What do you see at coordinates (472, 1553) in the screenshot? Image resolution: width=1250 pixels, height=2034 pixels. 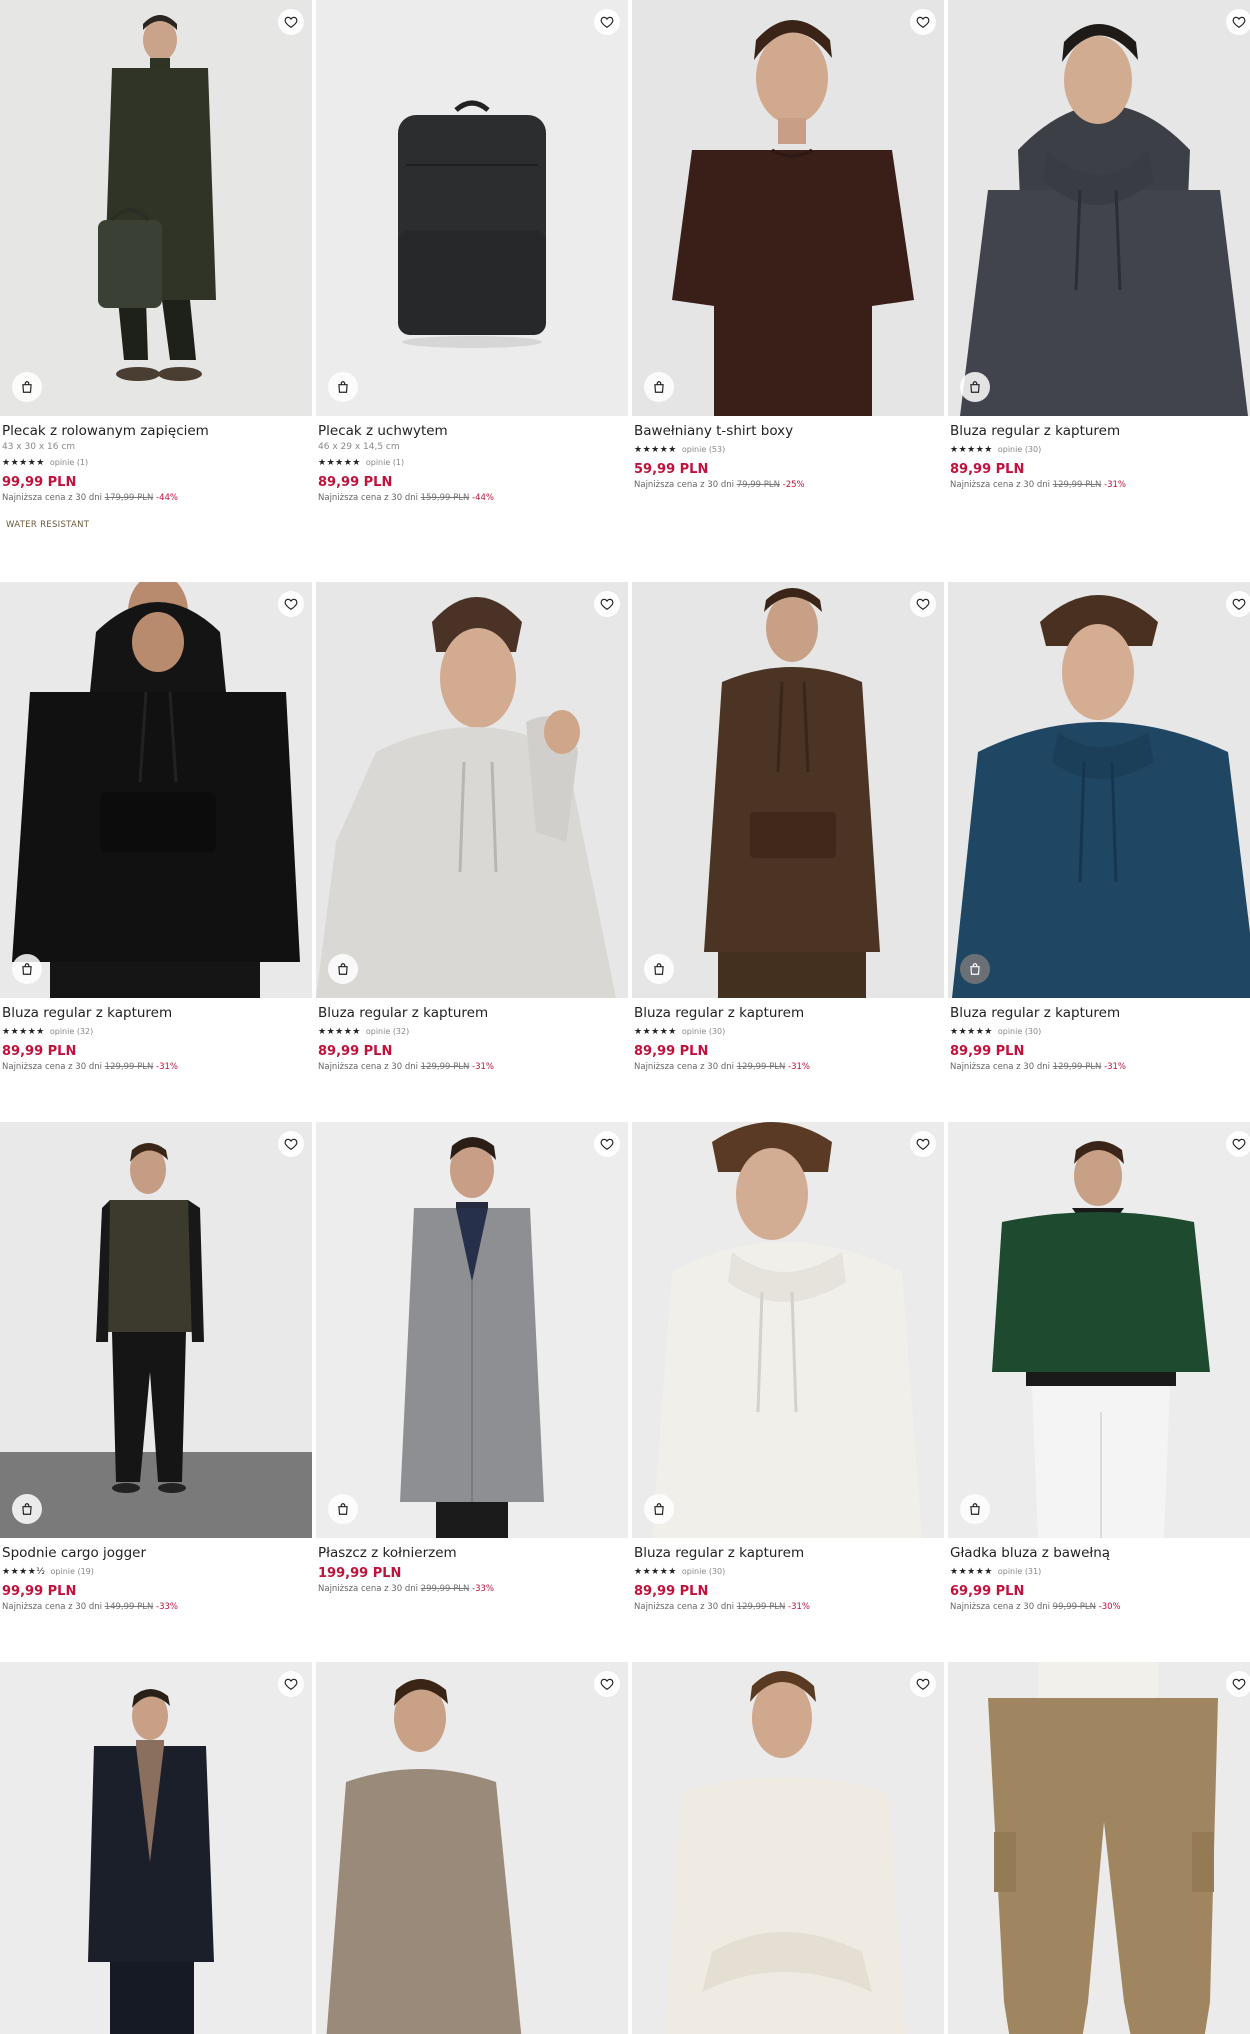 I see `product-name: Płaszcz z kołnierzem` at bounding box center [472, 1553].